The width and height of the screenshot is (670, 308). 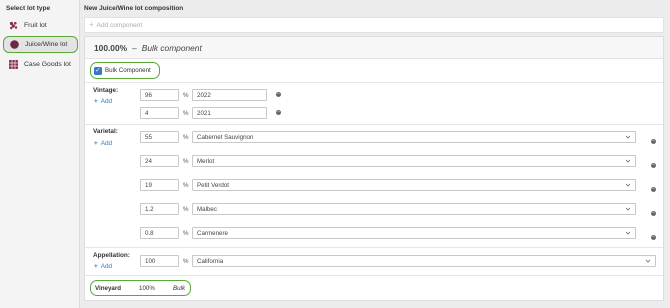 What do you see at coordinates (111, 47) in the screenshot?
I see `component-percent: 100.00%` at bounding box center [111, 47].